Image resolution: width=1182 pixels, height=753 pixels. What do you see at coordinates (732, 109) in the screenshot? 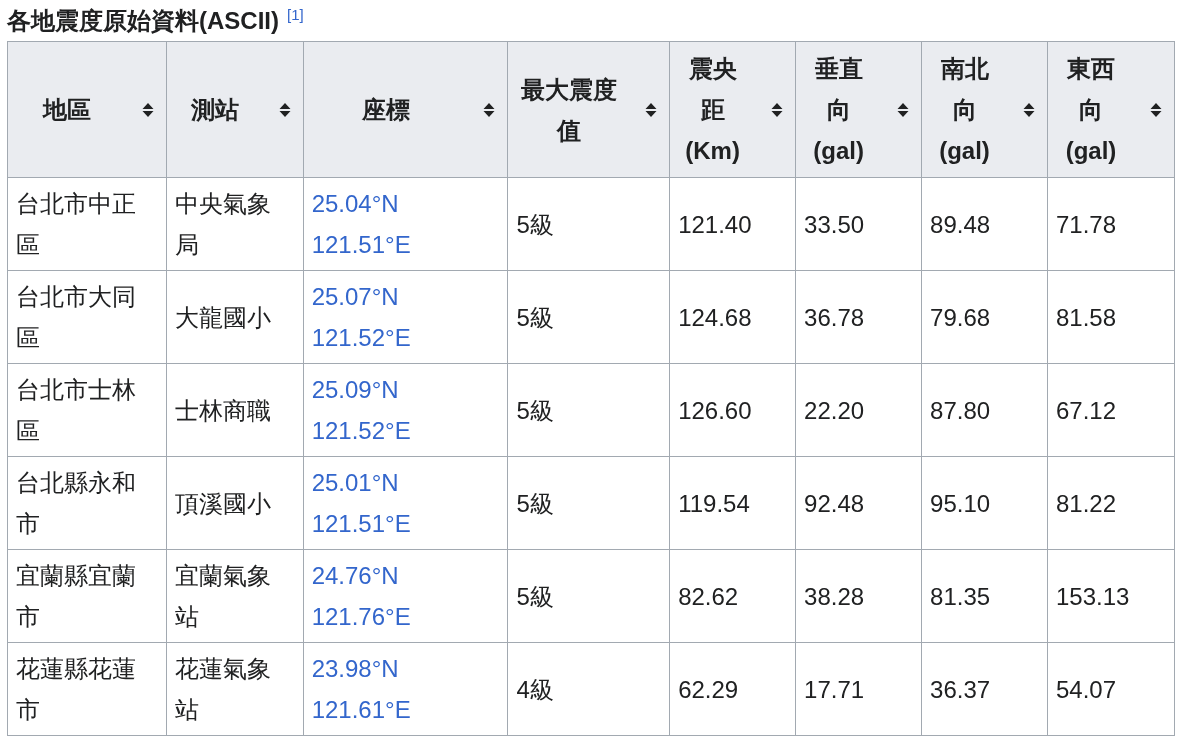
I see `column-header: 震央距(Km)` at bounding box center [732, 109].